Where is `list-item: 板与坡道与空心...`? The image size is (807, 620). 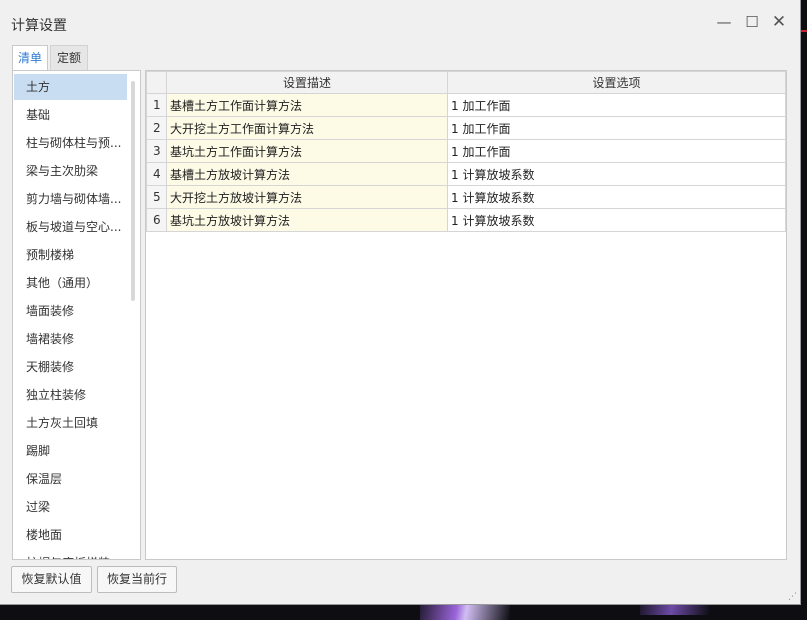
list-item: 板与坡道与空心... is located at coordinates (70, 227).